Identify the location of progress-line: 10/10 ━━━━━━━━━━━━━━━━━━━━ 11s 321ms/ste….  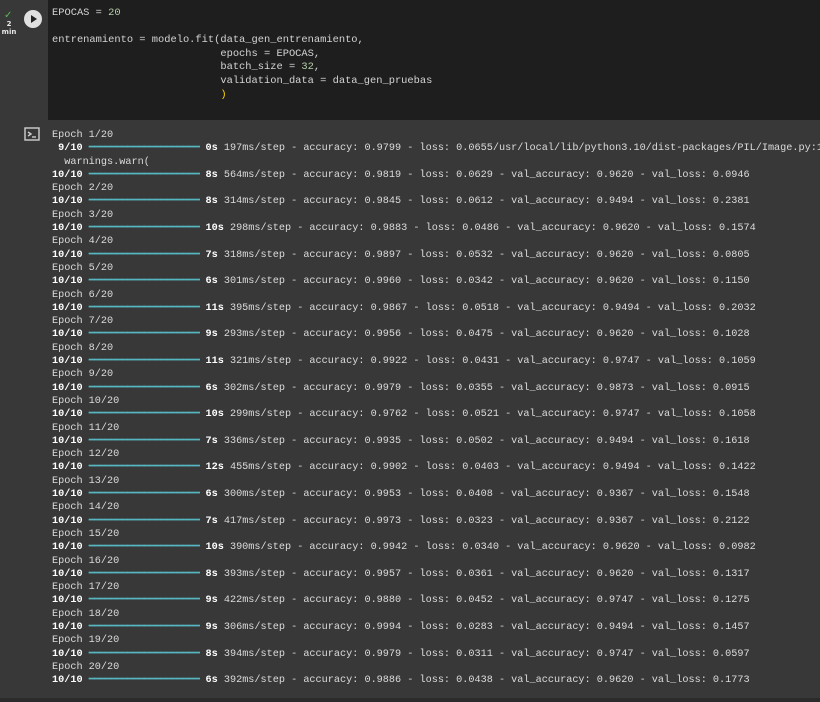
(404, 361).